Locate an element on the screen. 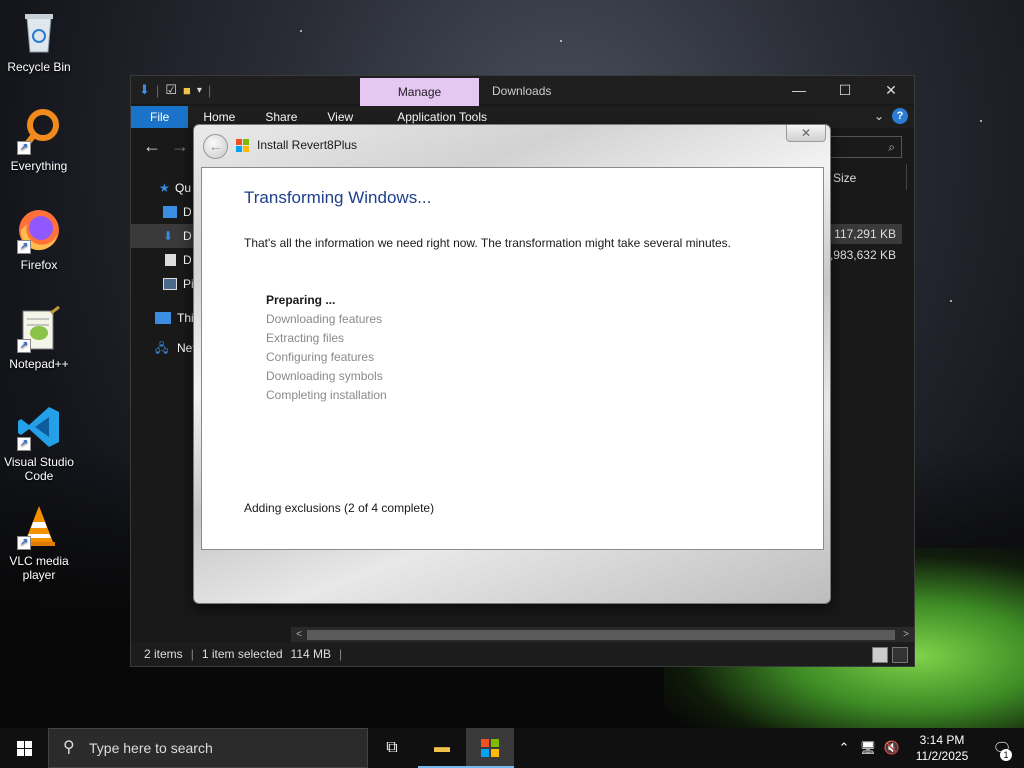  new-folder-icon: ■ is located at coordinates (187, 90).